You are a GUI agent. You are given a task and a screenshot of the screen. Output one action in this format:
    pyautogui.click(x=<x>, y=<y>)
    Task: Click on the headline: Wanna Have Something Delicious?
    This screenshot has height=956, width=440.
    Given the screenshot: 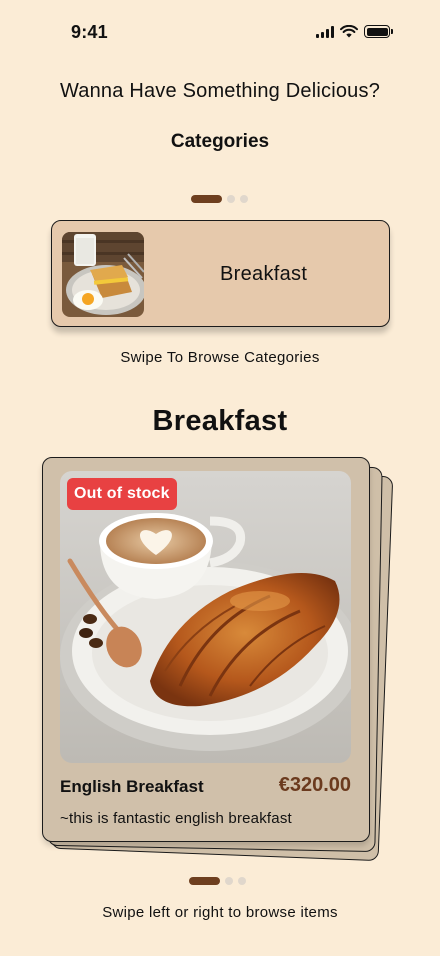 What is the action you would take?
    pyautogui.click(x=220, y=91)
    